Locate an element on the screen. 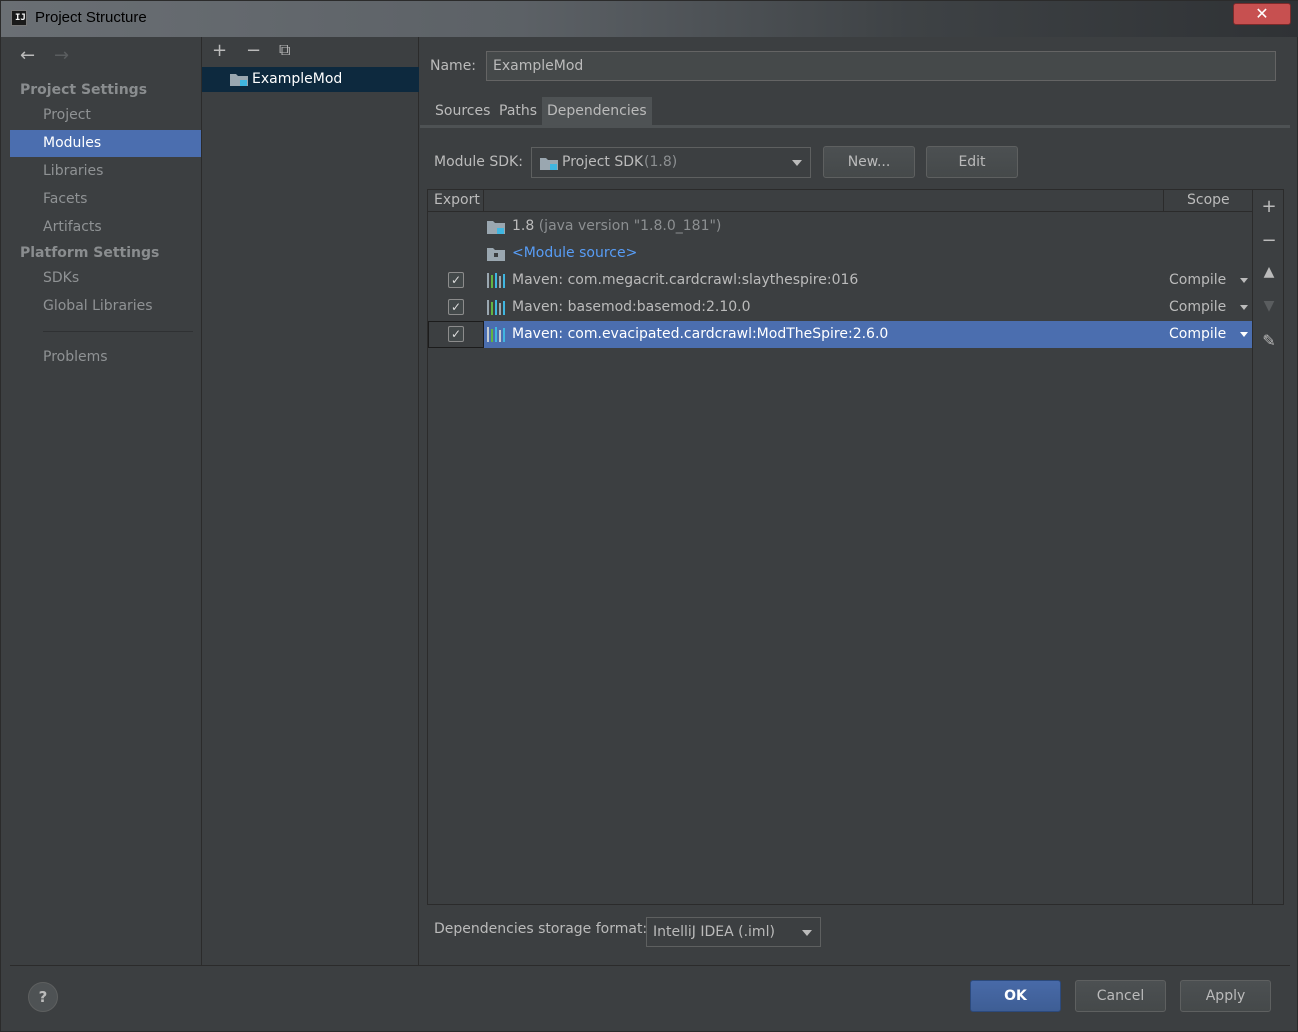 The image size is (1298, 1032). close-button: ✕ is located at coordinates (1262, 14).